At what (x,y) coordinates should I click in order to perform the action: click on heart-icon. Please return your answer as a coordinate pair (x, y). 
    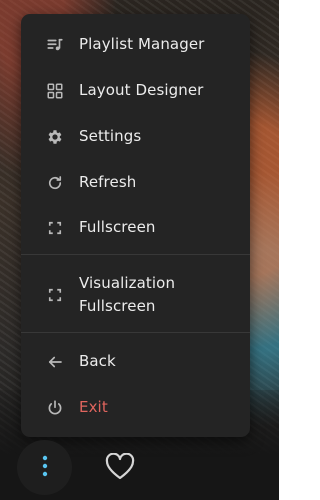
    Looking at the image, I should click on (120, 466).